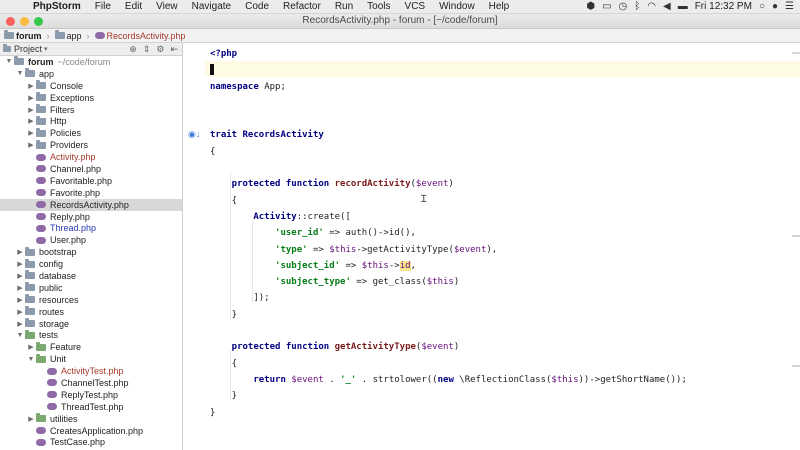 This screenshot has height=450, width=800. Describe the element at coordinates (344, 6) in the screenshot. I see `menu-run: Run` at that location.